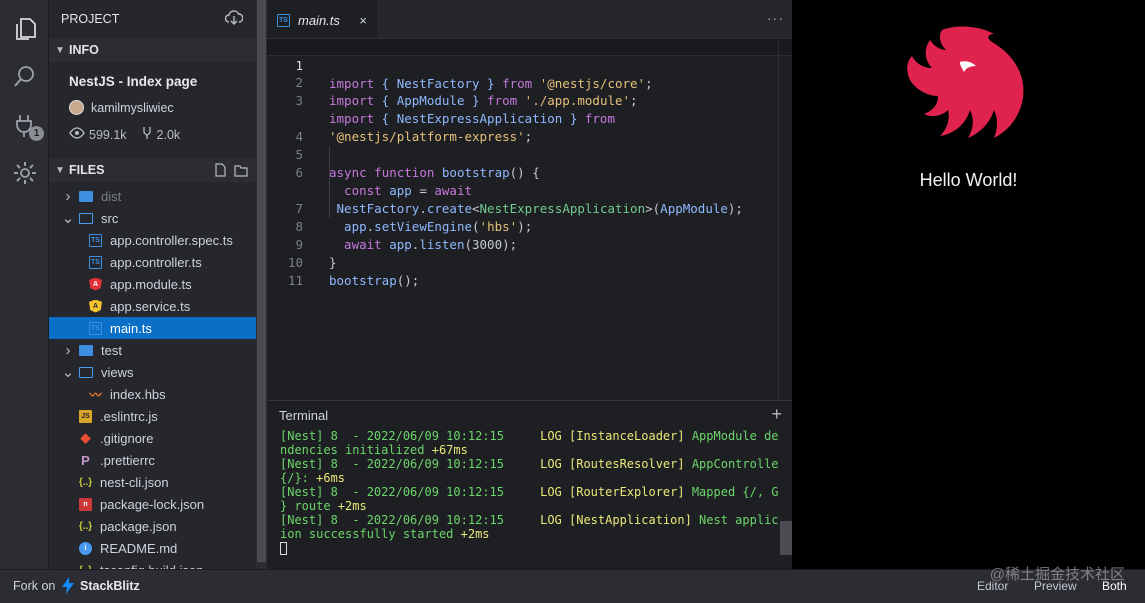 This screenshot has width=1145, height=603. I want to click on nest-service-icon: A, so click(95, 306).